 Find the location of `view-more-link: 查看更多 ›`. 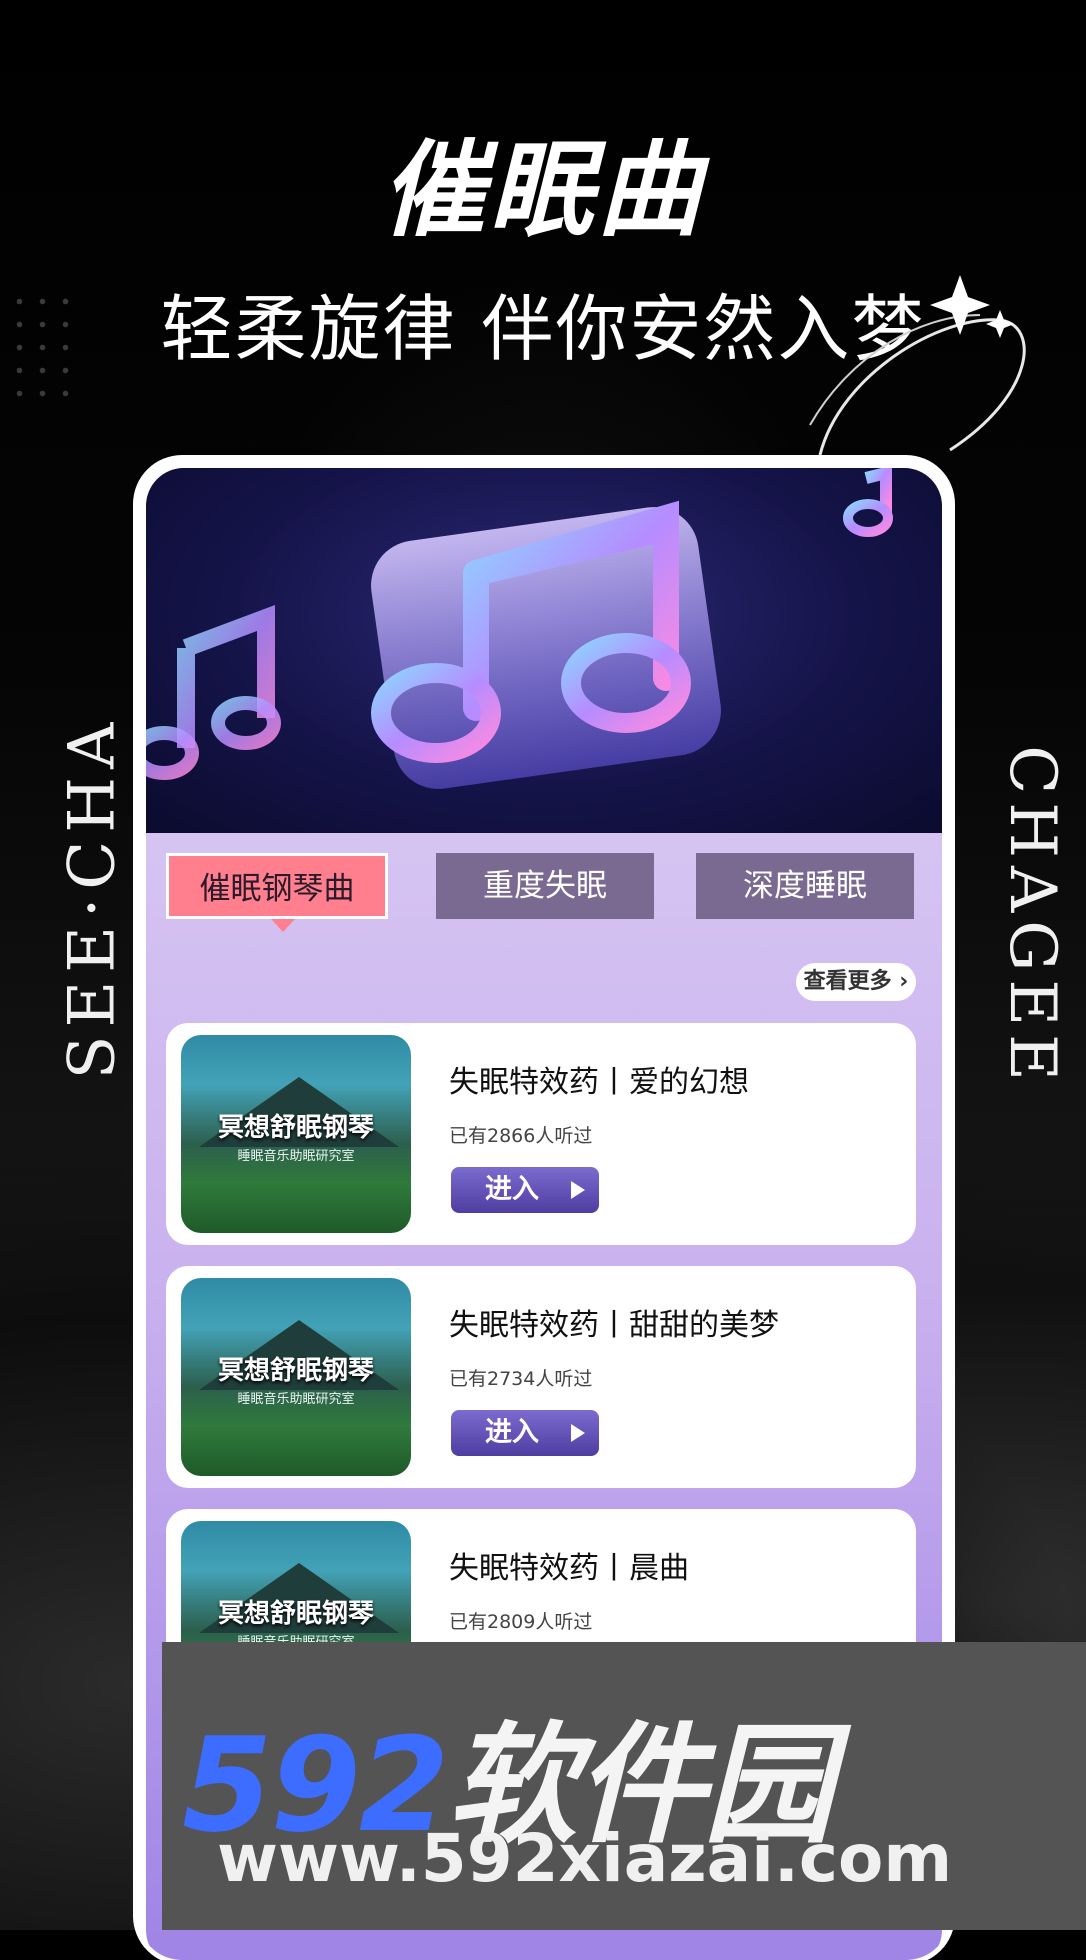

view-more-link: 查看更多 › is located at coordinates (856, 982).